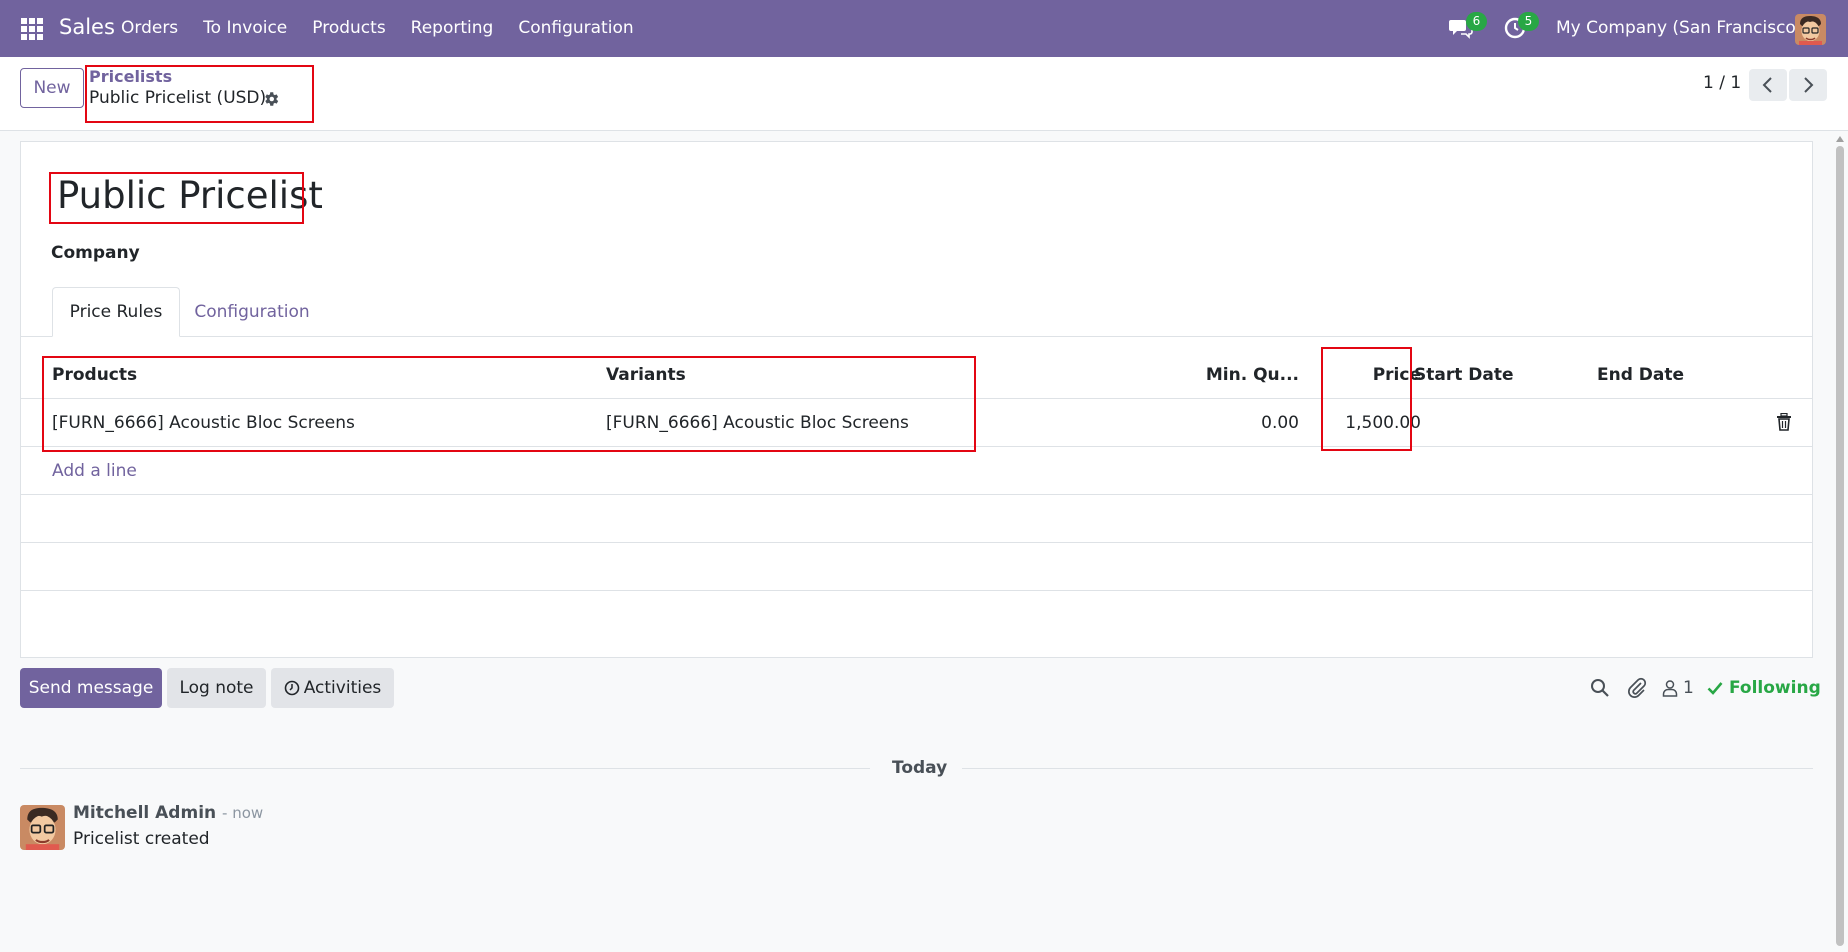  I want to click on activities-button: Activities, so click(332, 688).